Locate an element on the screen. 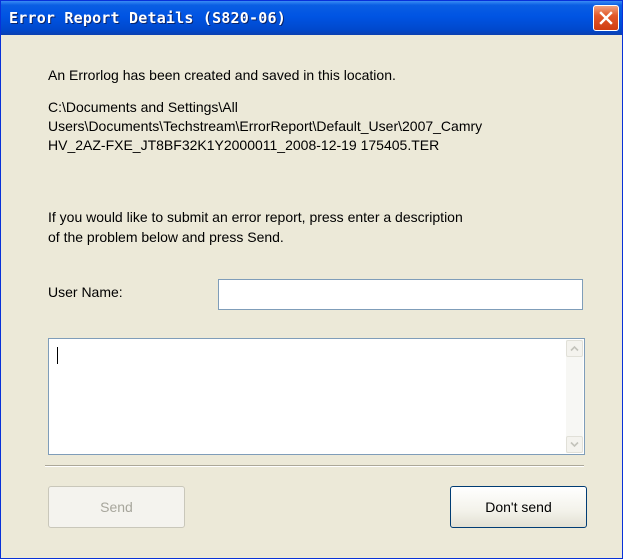 Image resolution: width=623 pixels, height=559 pixels. dont-send-button: Don't send is located at coordinates (518, 507).